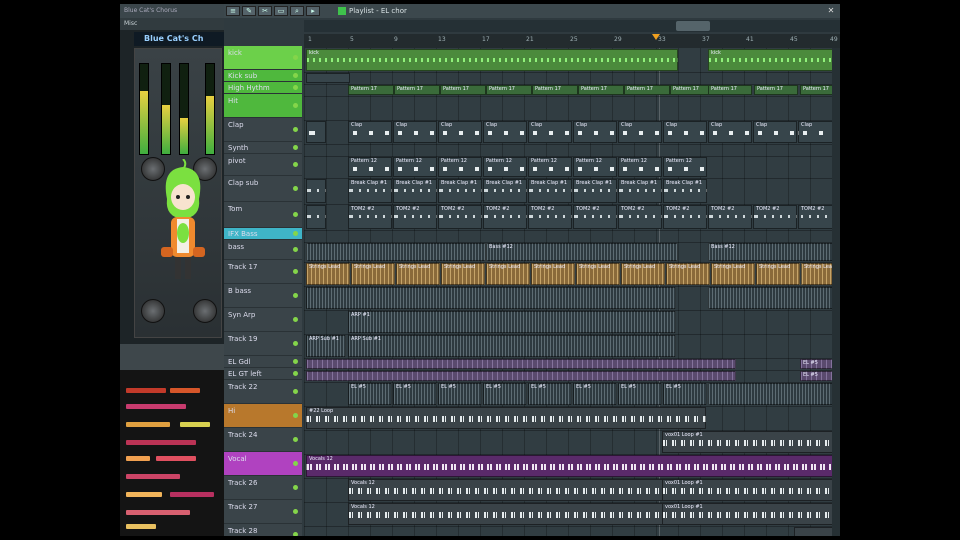 The width and height of the screenshot is (960, 540). I want to click on draw-tool-icon: ✎, so click(249, 11).